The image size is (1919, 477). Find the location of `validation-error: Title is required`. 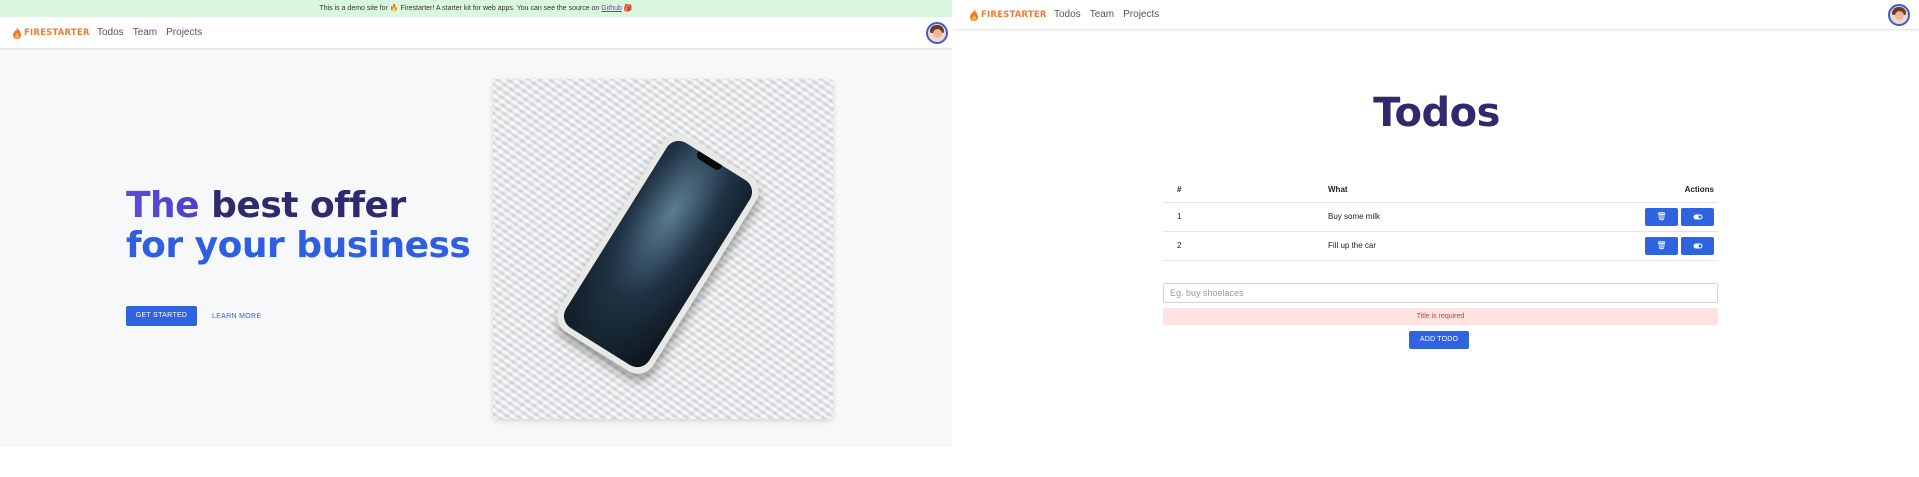

validation-error: Title is required is located at coordinates (1440, 316).